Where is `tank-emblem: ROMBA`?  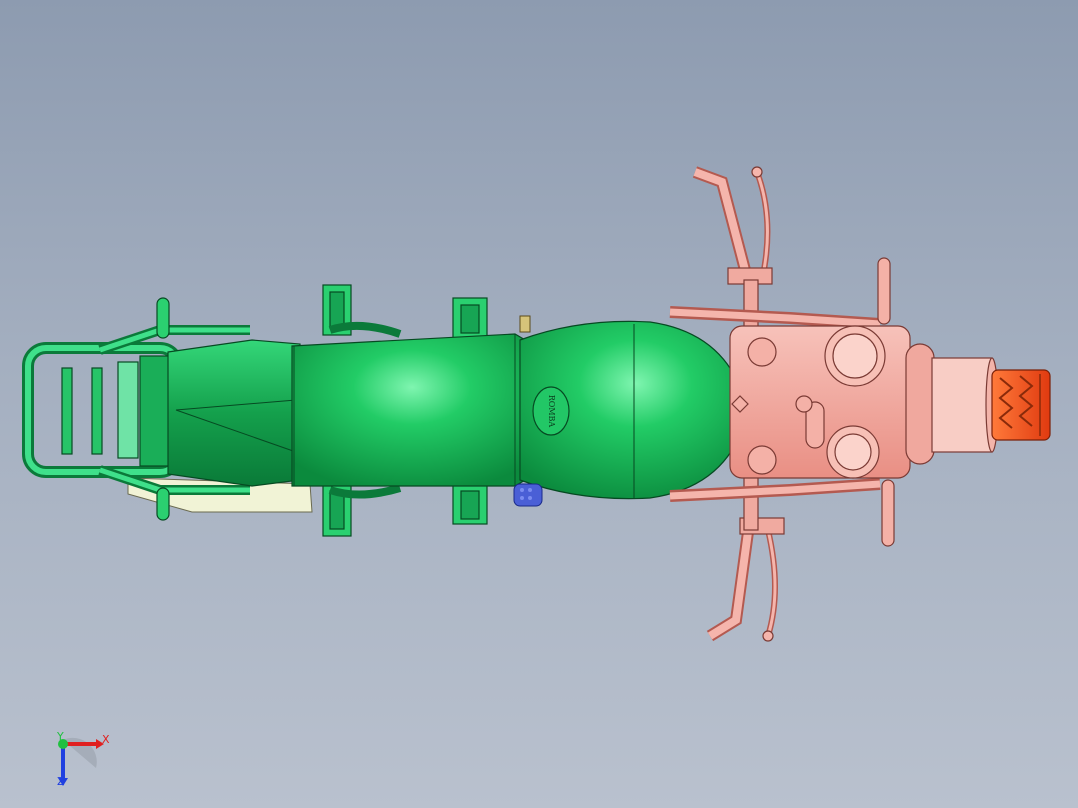
tank-emblem: ROMBA is located at coordinates (551, 411).